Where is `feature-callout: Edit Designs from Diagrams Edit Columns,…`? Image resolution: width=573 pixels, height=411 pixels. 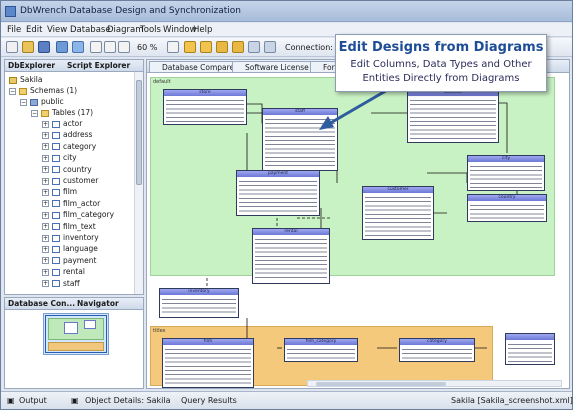
feature-callout: Edit Designs from Diagrams Edit Columns,… is located at coordinates (441, 63).